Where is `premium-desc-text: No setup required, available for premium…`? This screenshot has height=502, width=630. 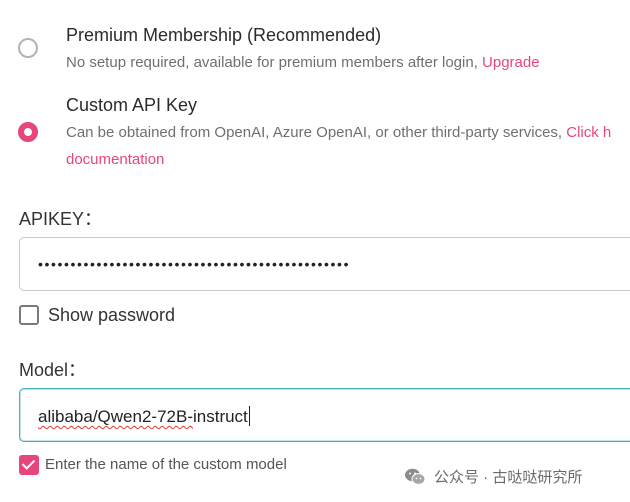
premium-desc-text: No setup required, available for premium… is located at coordinates (272, 62).